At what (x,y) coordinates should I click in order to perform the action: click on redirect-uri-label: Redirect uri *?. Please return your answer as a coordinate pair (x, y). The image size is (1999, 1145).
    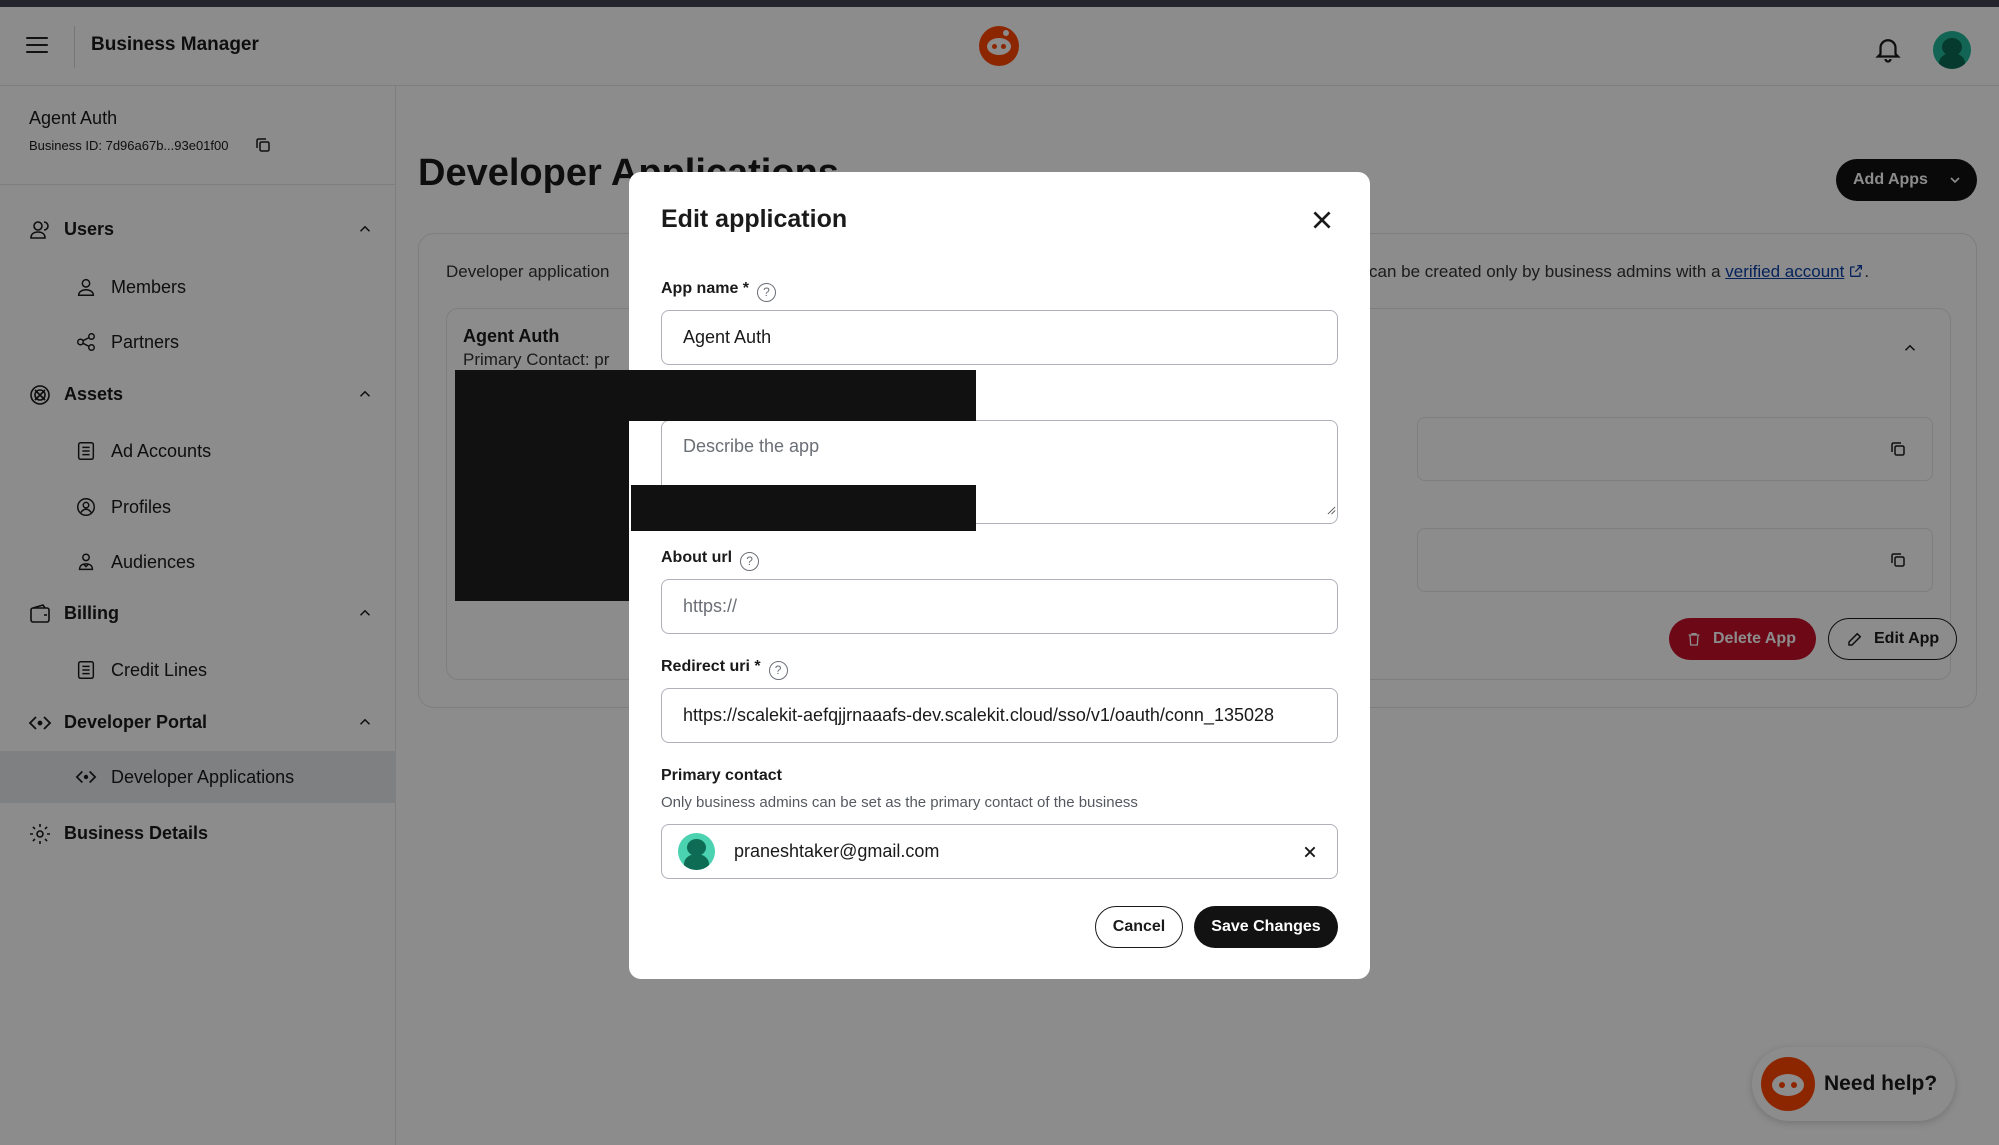
    Looking at the image, I should click on (724, 669).